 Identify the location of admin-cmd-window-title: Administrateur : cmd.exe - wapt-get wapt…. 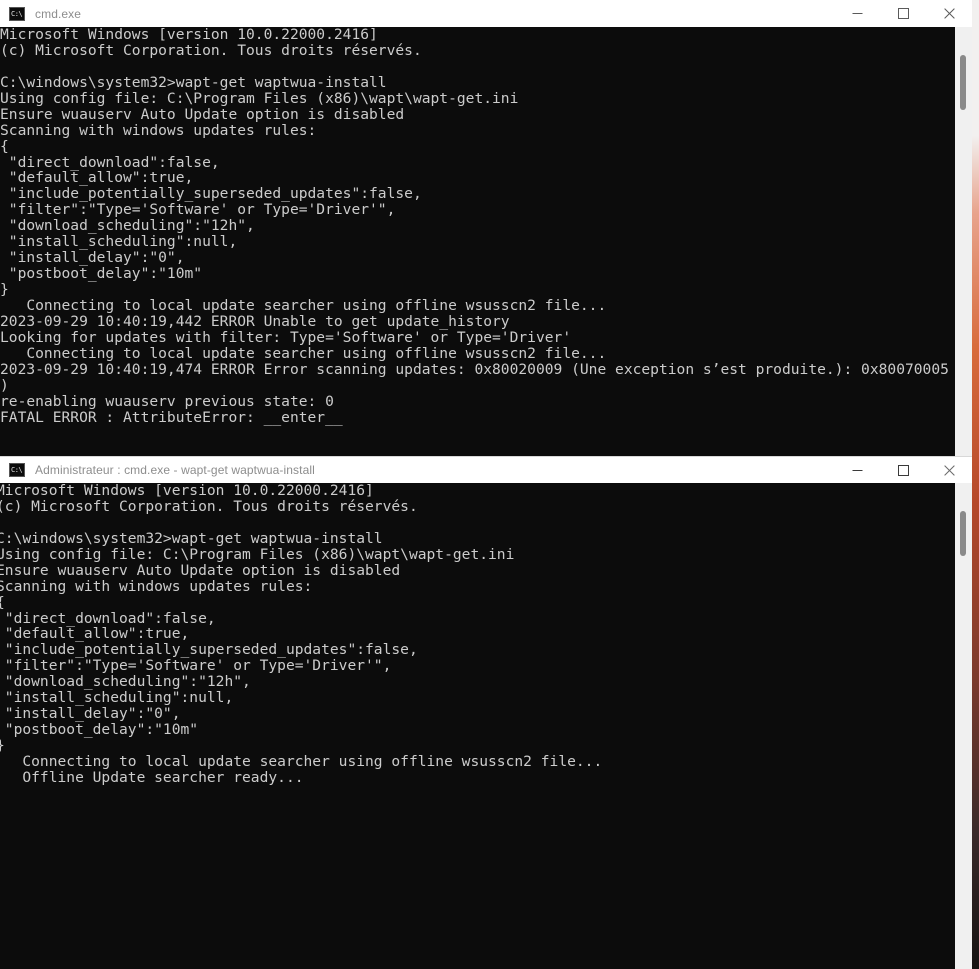
(175, 470).